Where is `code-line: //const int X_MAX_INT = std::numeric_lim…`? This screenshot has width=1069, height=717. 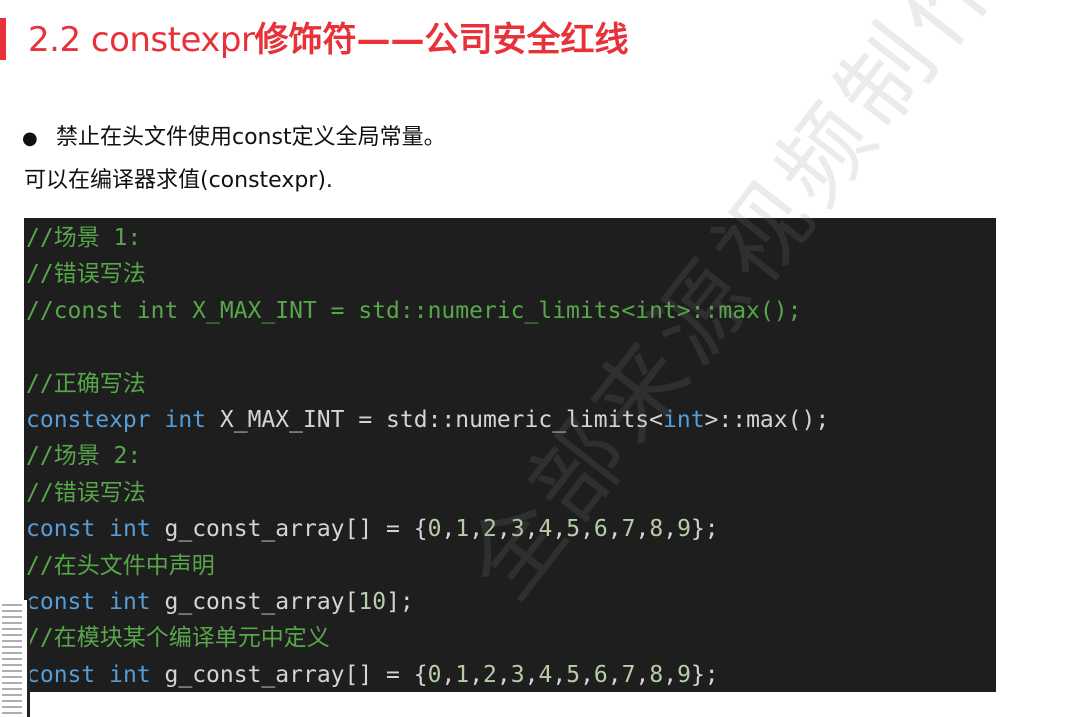
code-line: //const int X_MAX_INT = std::numeric_lim… is located at coordinates (413, 311).